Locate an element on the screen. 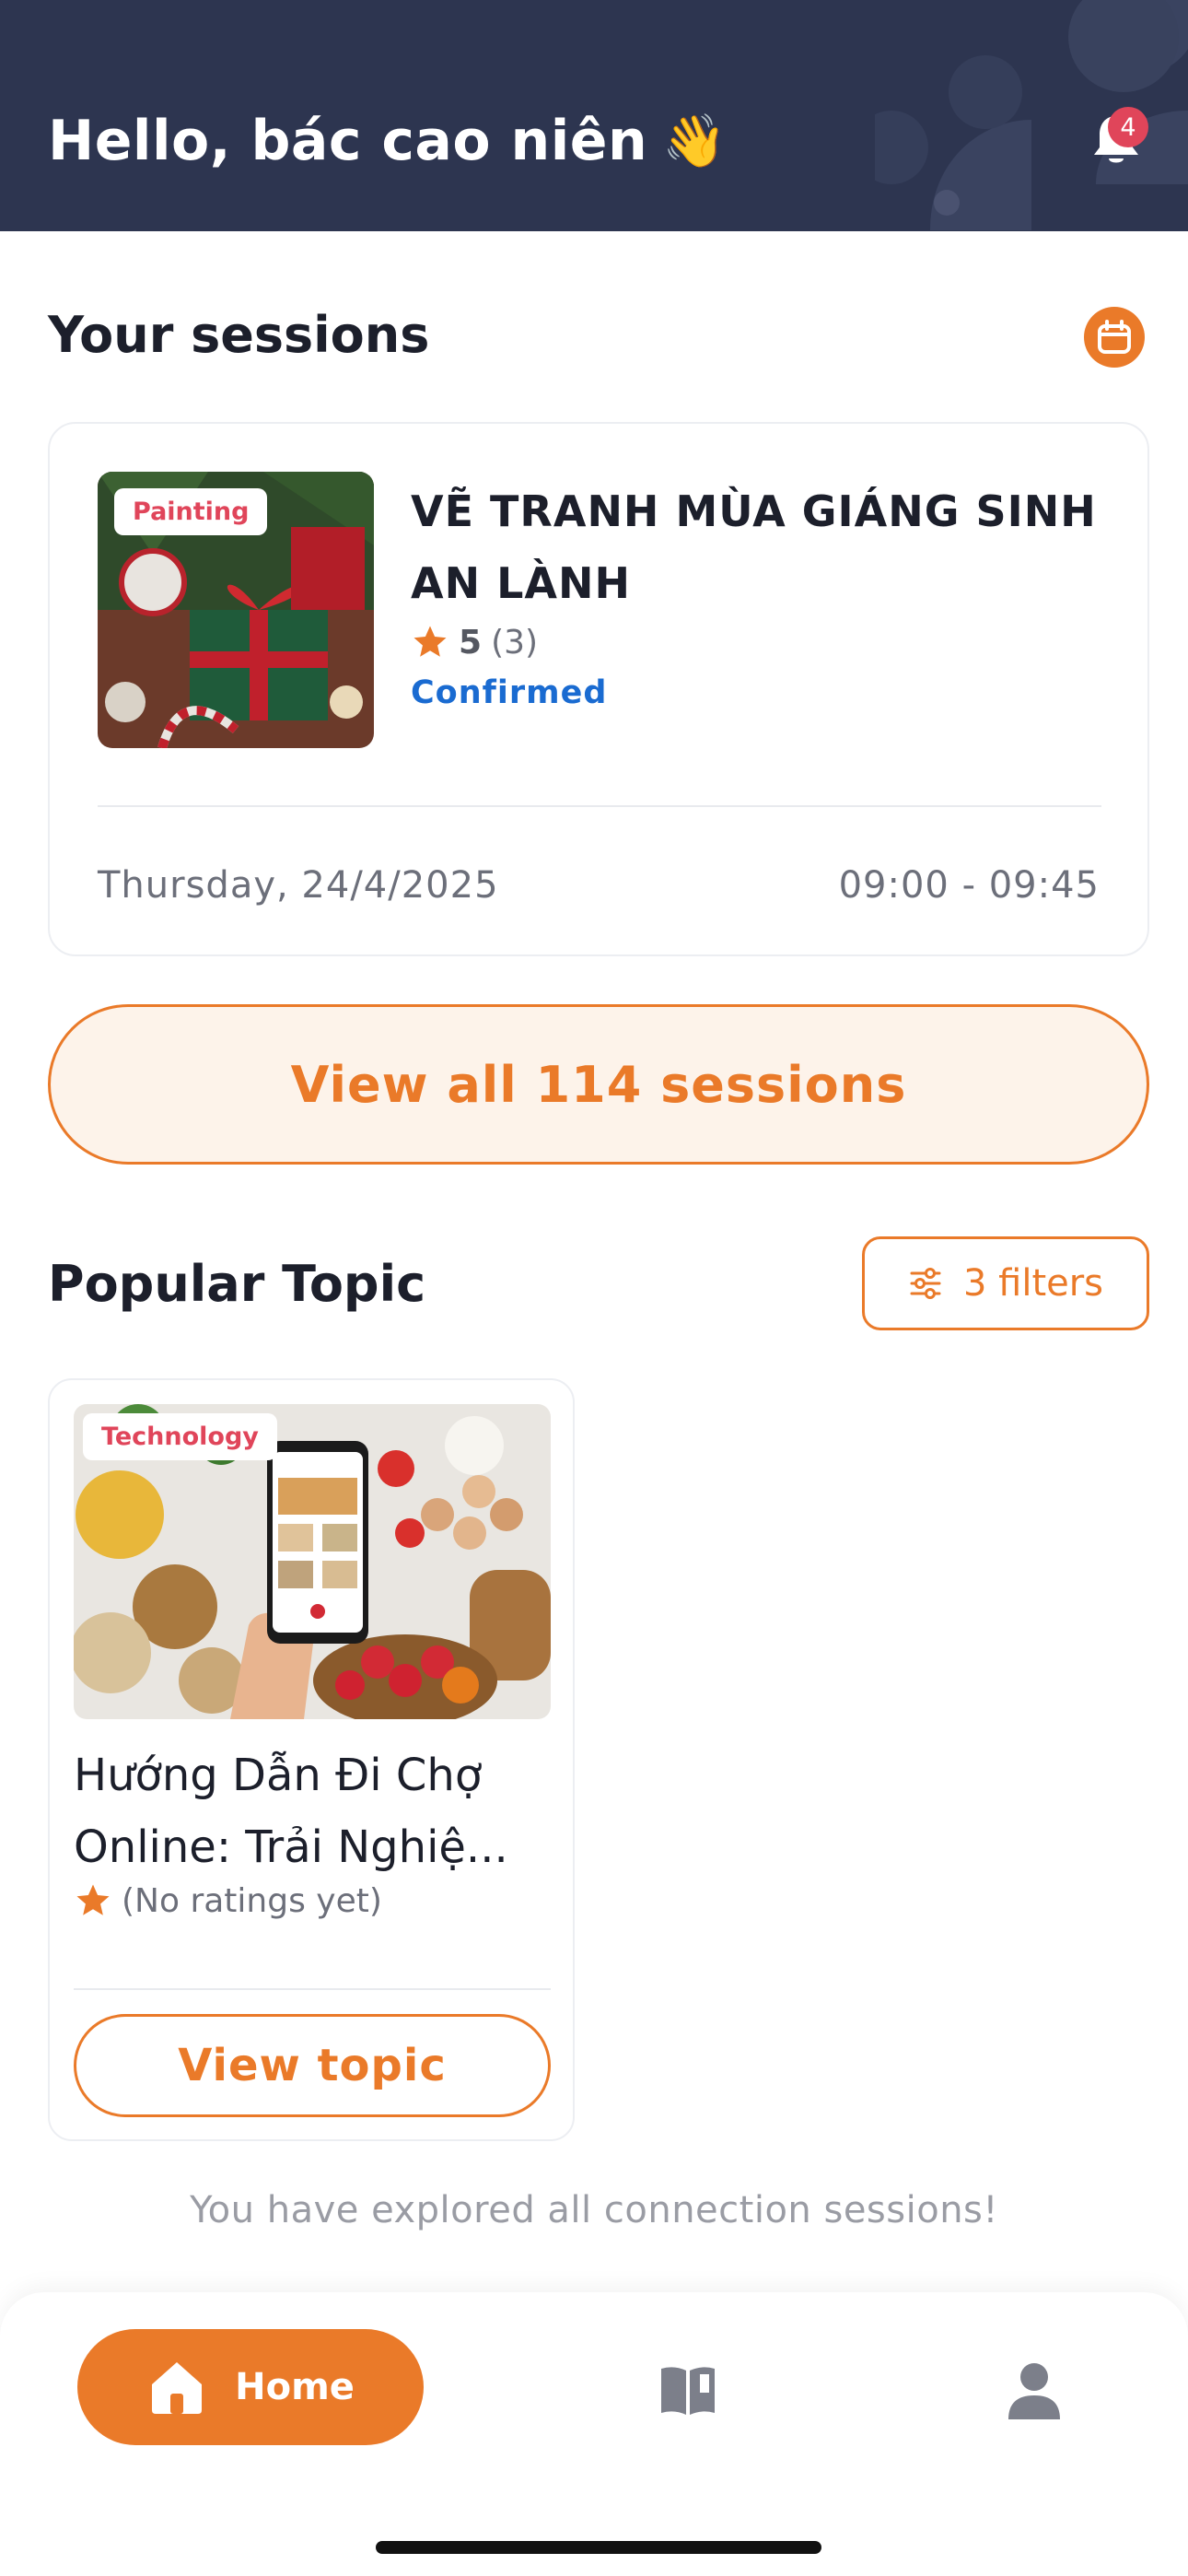  greeting-heading: Hello, bác cao niên 👋 is located at coordinates (387, 141).